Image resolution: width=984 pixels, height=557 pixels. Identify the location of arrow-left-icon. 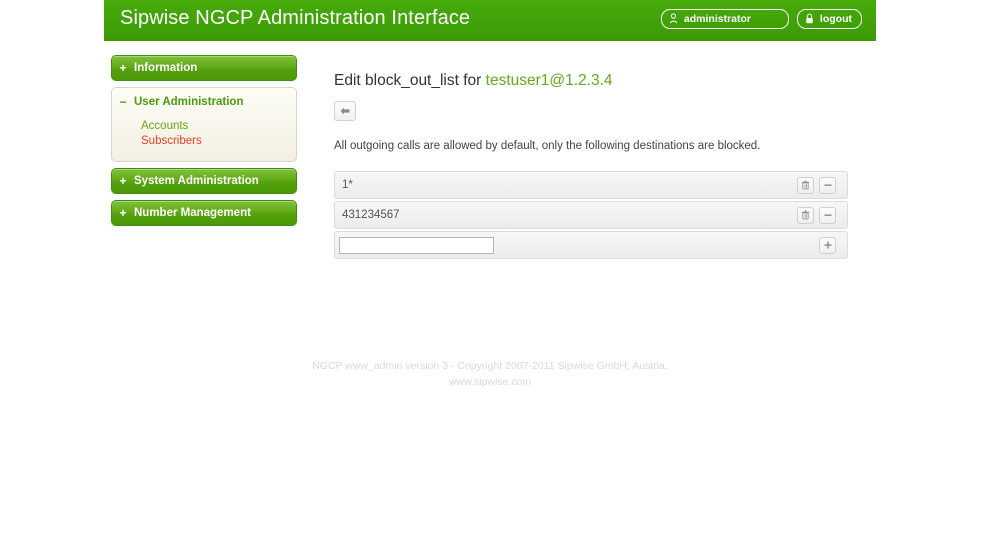
(345, 111).